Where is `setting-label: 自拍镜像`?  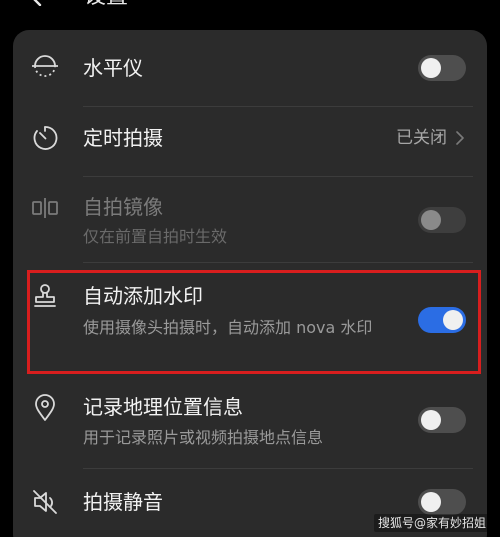
setting-label: 自拍镜像 is located at coordinates (123, 207).